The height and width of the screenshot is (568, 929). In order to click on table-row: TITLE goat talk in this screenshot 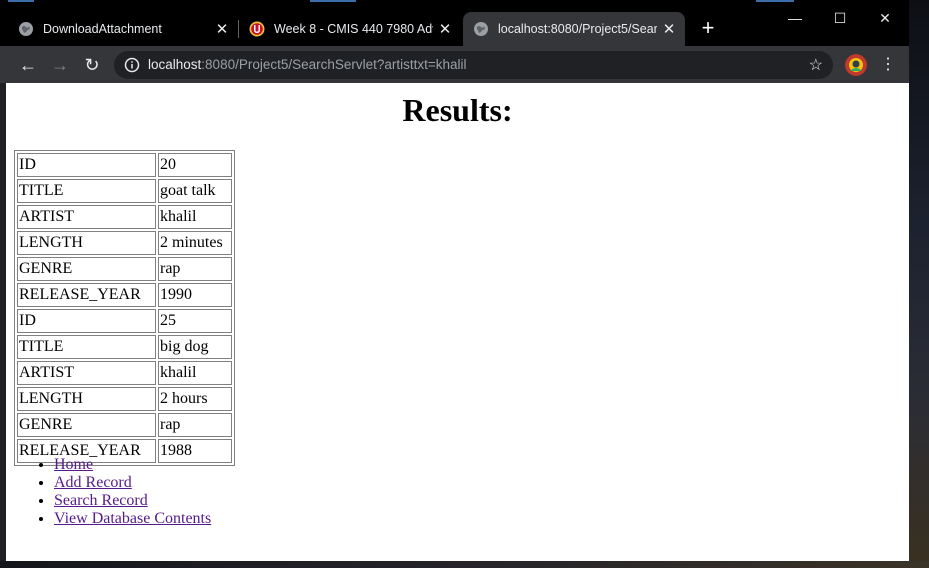, I will do `click(124, 191)`.